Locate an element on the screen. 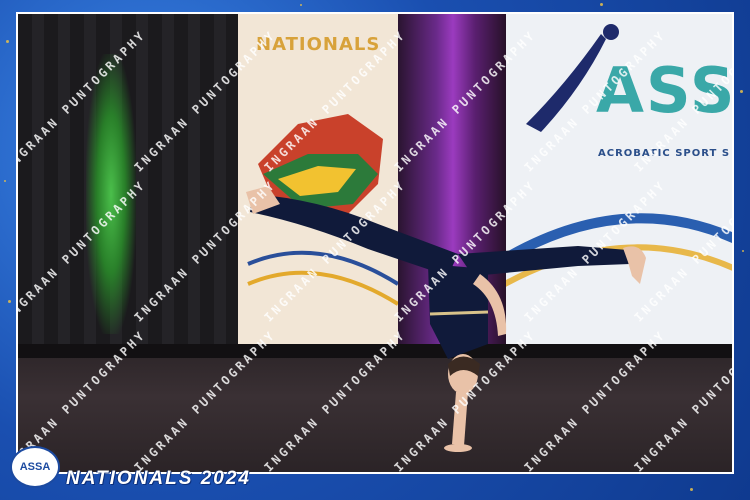 The width and height of the screenshot is (750, 500). event-title: NATIONALS 2024 is located at coordinates (158, 478).